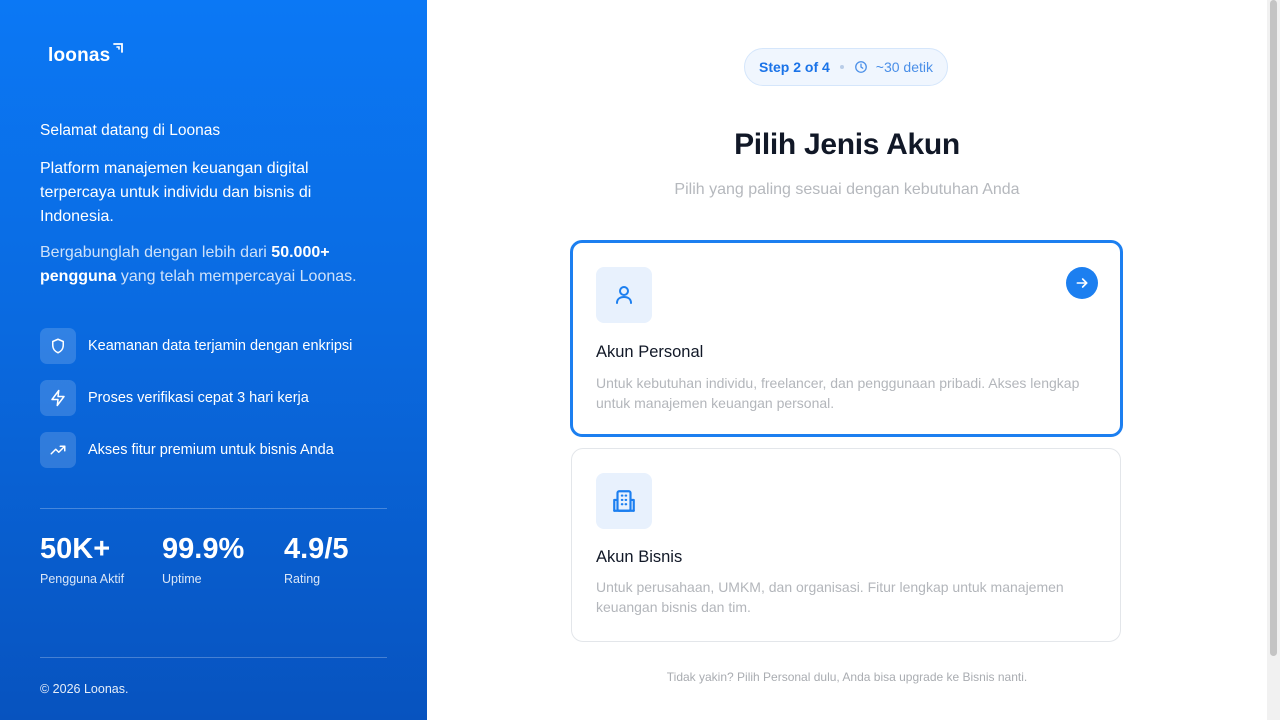 This screenshot has height=720, width=1280. What do you see at coordinates (75, 549) in the screenshot?
I see `stat-value: 50K+` at bounding box center [75, 549].